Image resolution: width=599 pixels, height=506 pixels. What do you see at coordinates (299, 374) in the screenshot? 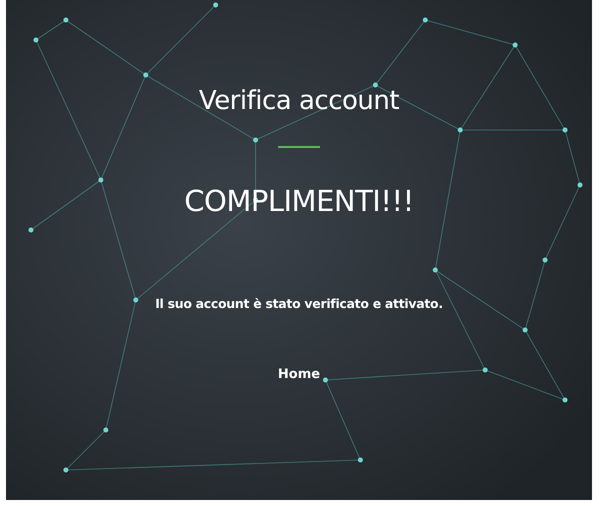
I see `home-link: Home` at bounding box center [299, 374].